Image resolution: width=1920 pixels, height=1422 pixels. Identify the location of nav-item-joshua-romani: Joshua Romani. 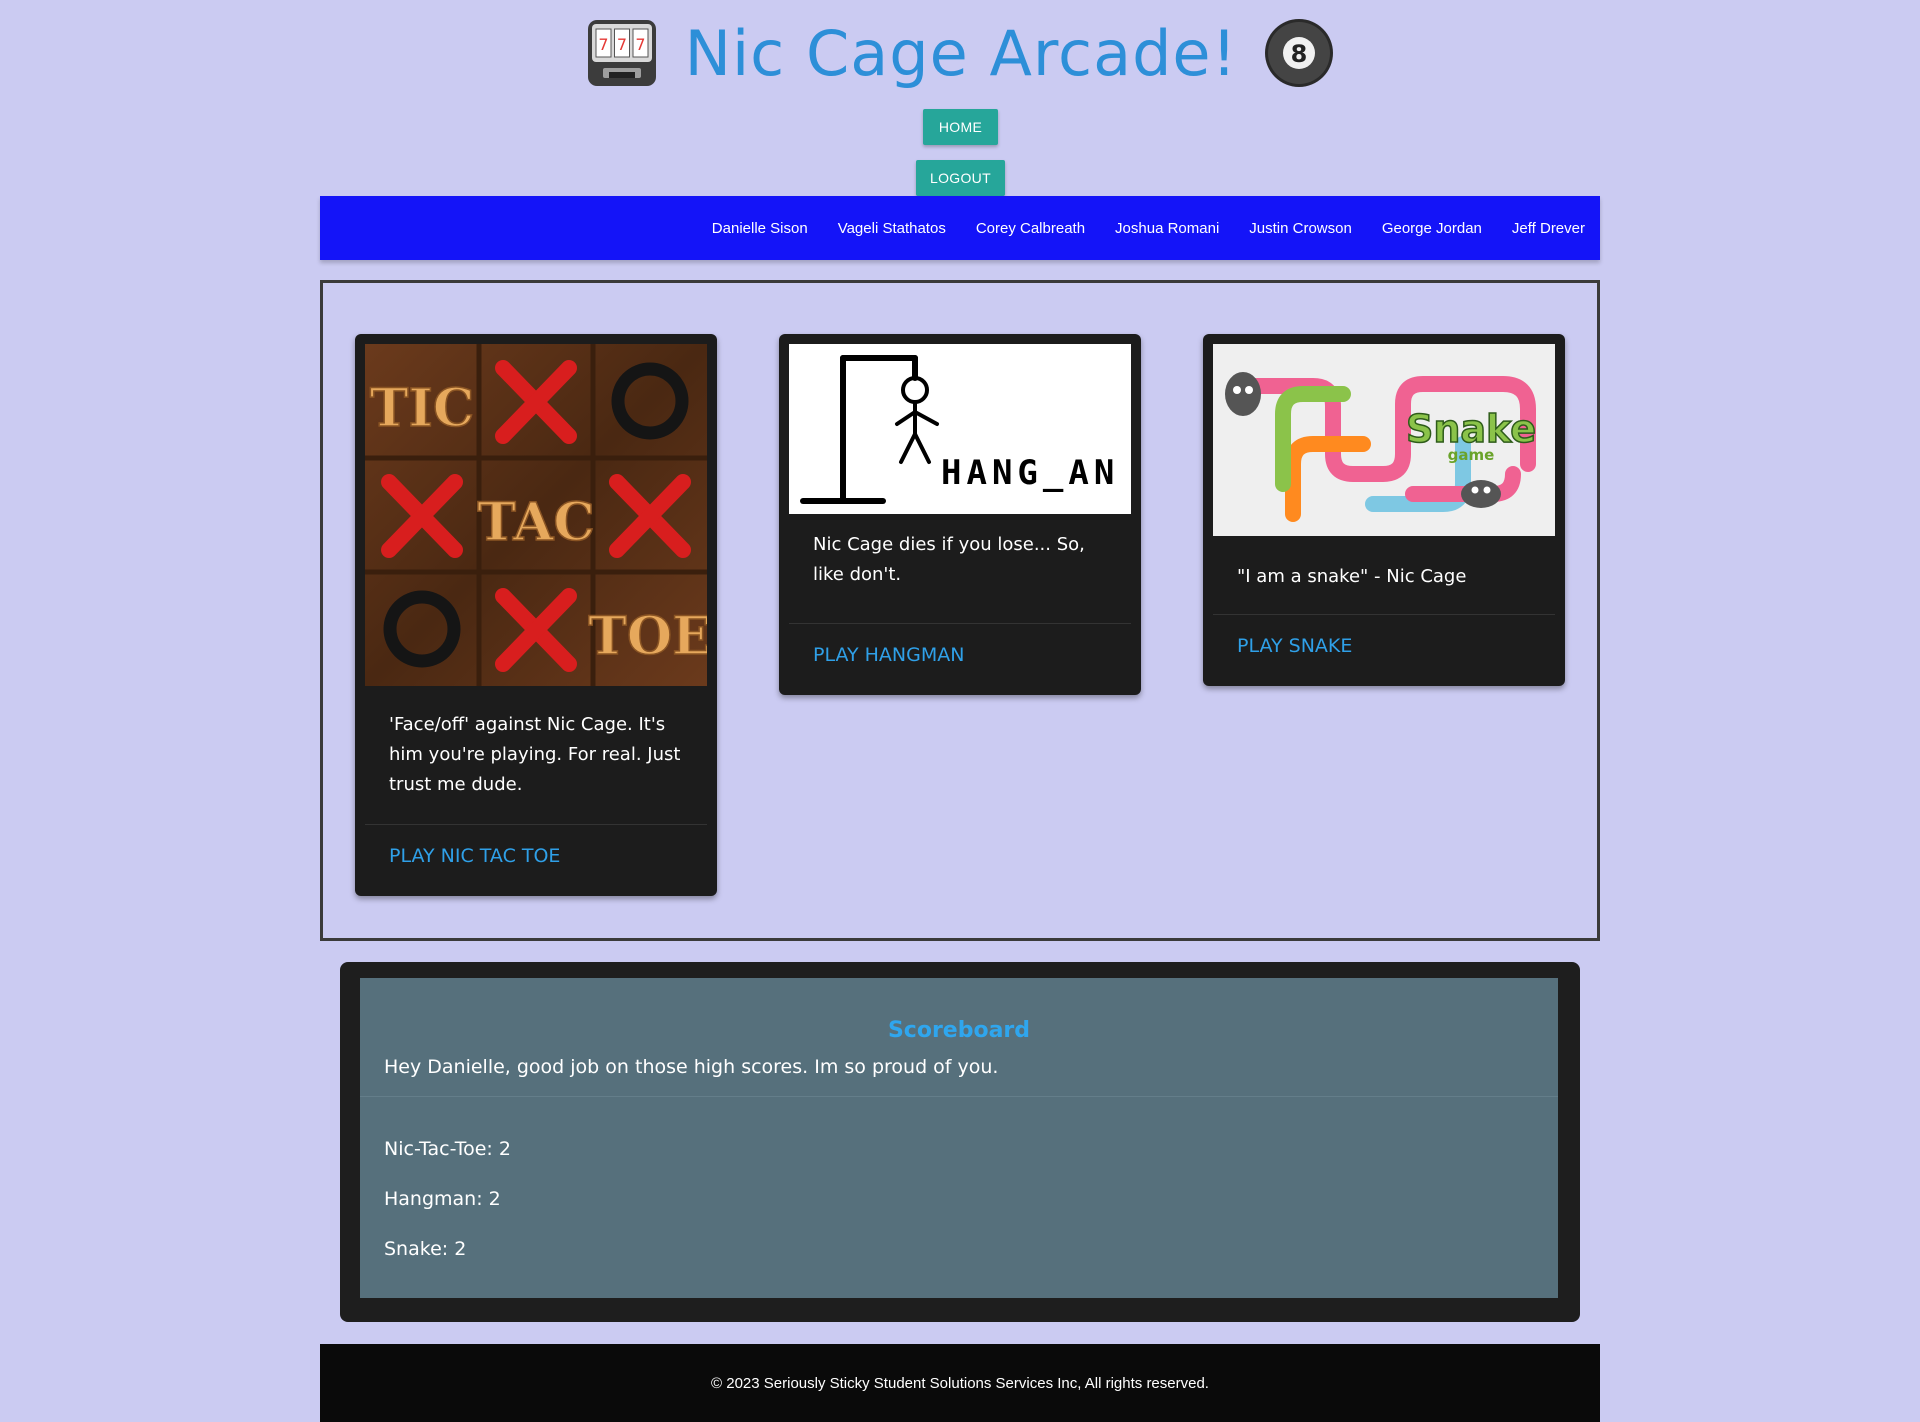
(1167, 228).